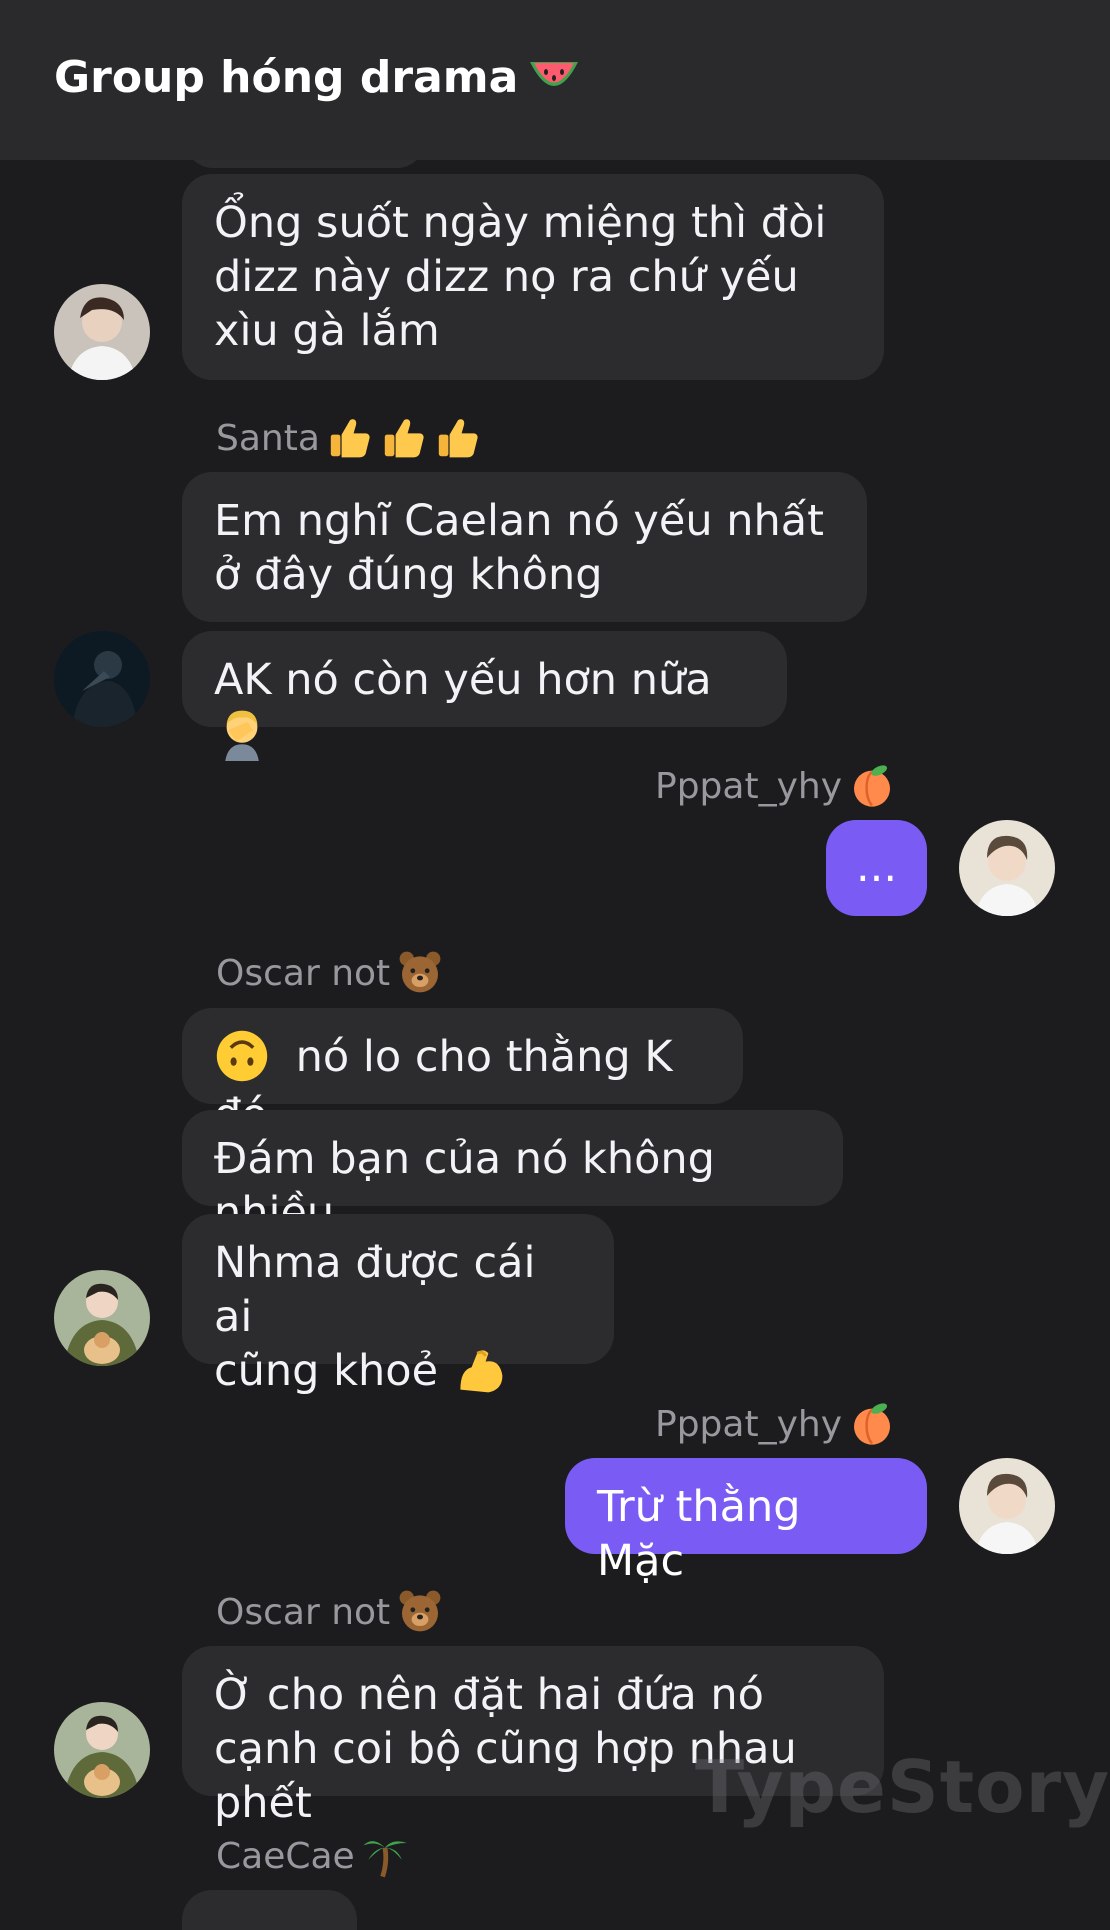 This screenshot has width=1110, height=1930. Describe the element at coordinates (242, 735) in the screenshot. I see `facepalm-icon` at that location.